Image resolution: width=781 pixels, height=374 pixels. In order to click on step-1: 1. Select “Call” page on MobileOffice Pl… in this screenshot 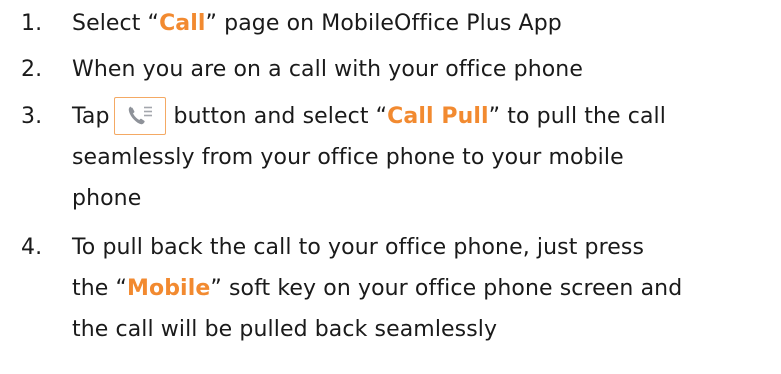, I will do `click(390, 23)`.